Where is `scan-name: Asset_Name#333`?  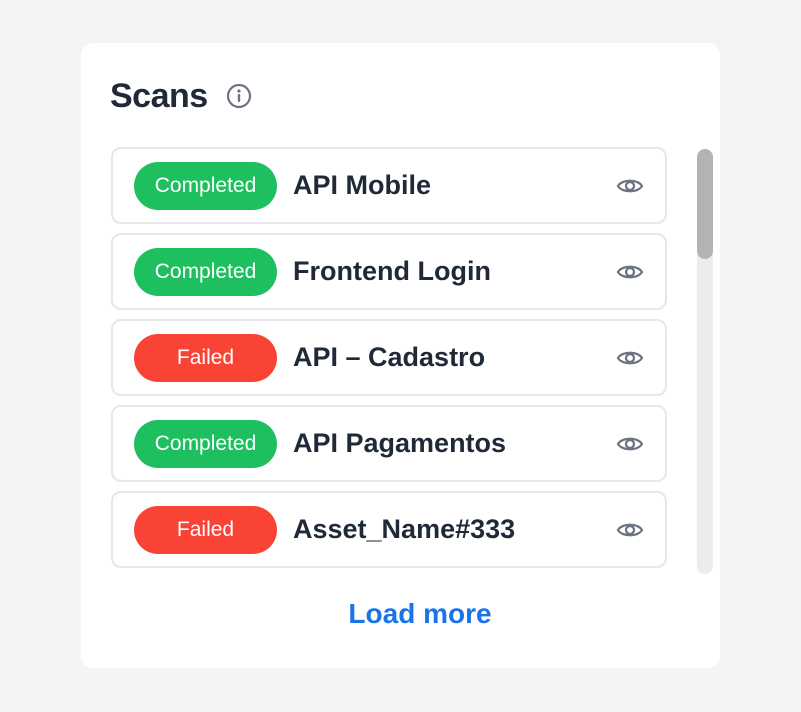 scan-name: Asset_Name#333 is located at coordinates (404, 529).